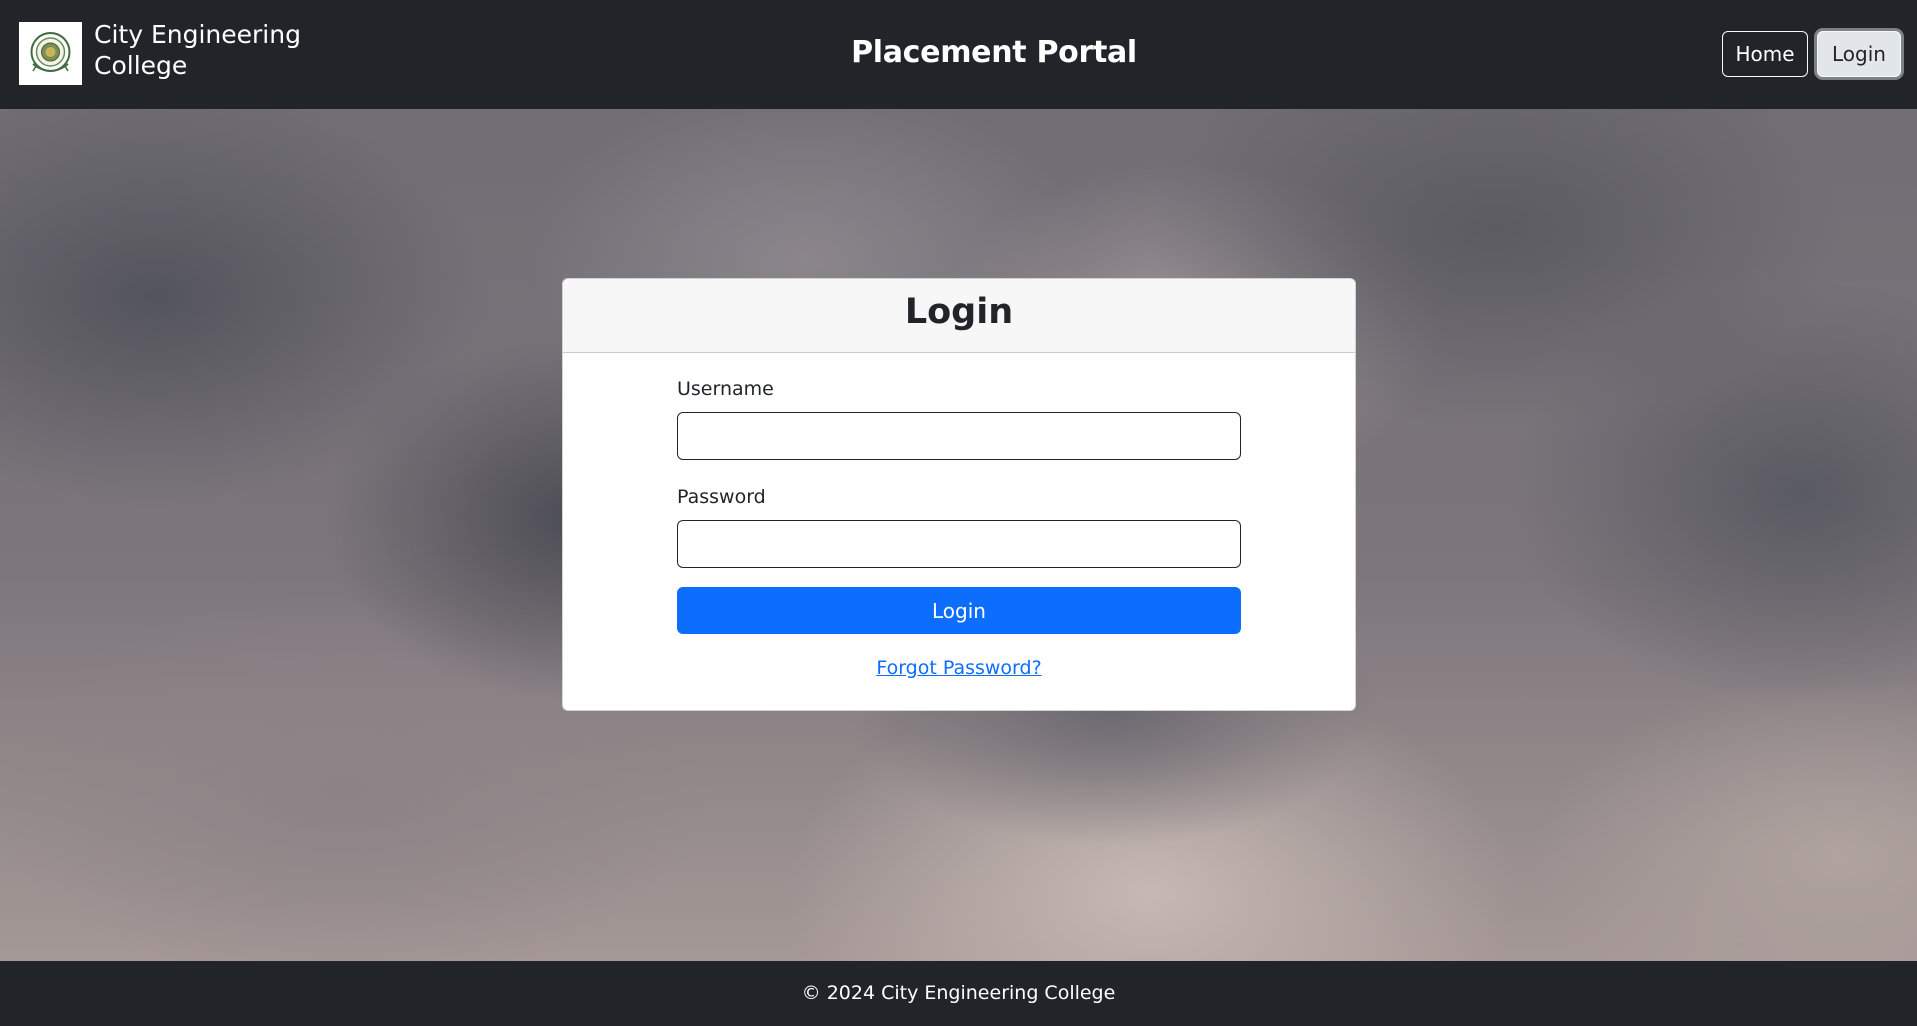 This screenshot has height=1026, width=1917. Describe the element at coordinates (1765, 54) in the screenshot. I see `home-button: Home` at that location.